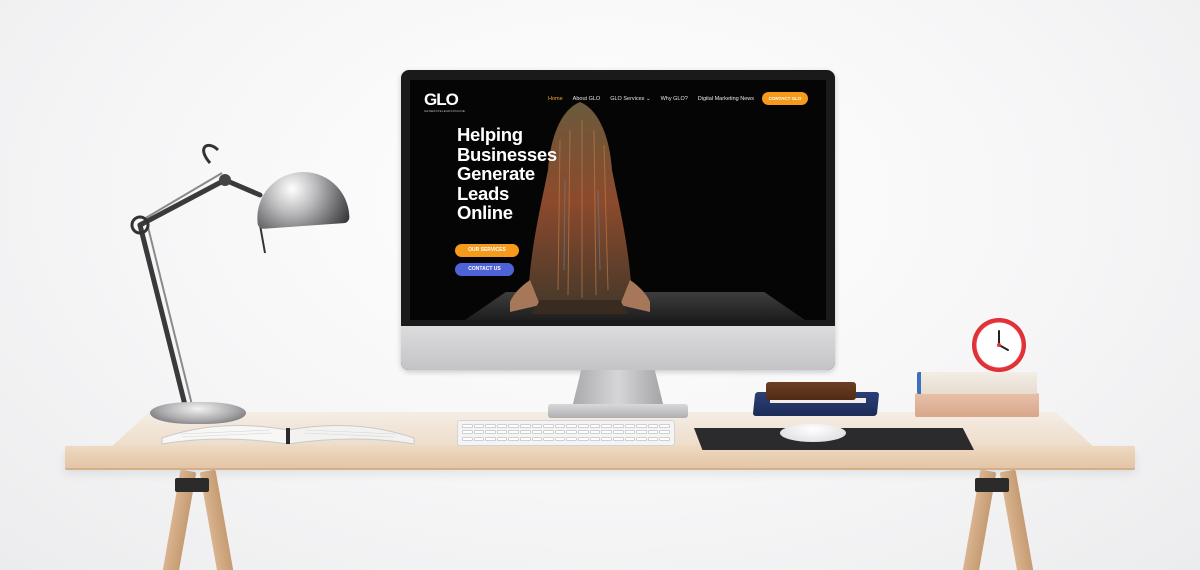 Image resolution: width=1200 pixels, height=570 pixels. Describe the element at coordinates (811, 391) in the screenshot. I see `notebook-brown` at that location.